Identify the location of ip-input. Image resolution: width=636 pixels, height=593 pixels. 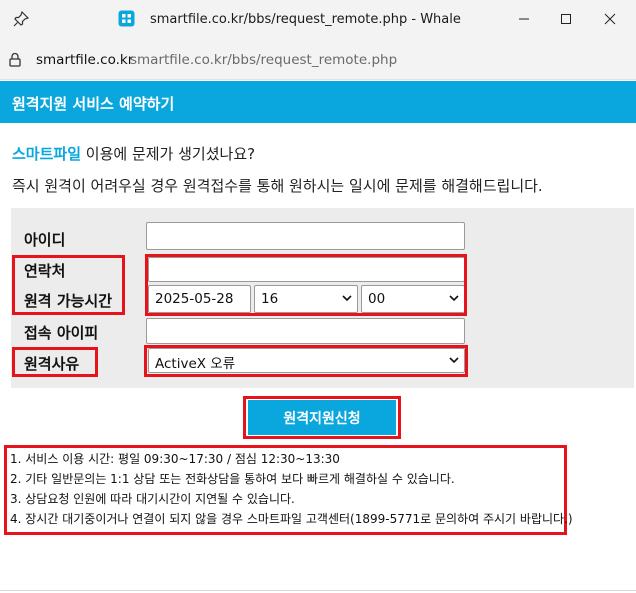
(305, 331).